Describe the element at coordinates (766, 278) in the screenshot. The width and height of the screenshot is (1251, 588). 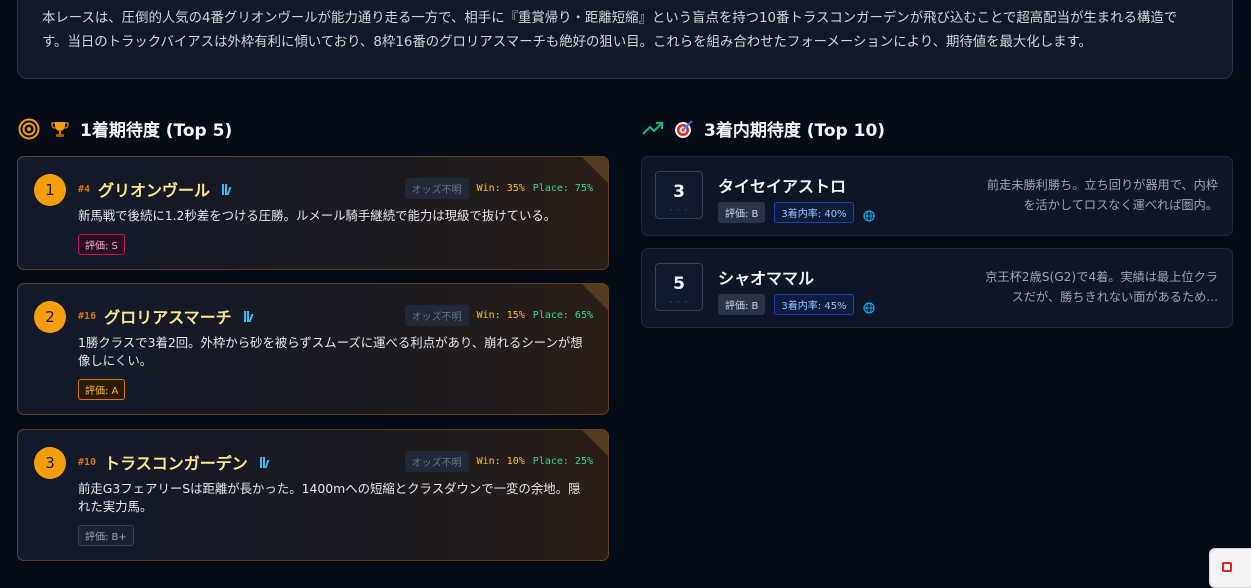
I see `horse-name: シャオママル` at that location.